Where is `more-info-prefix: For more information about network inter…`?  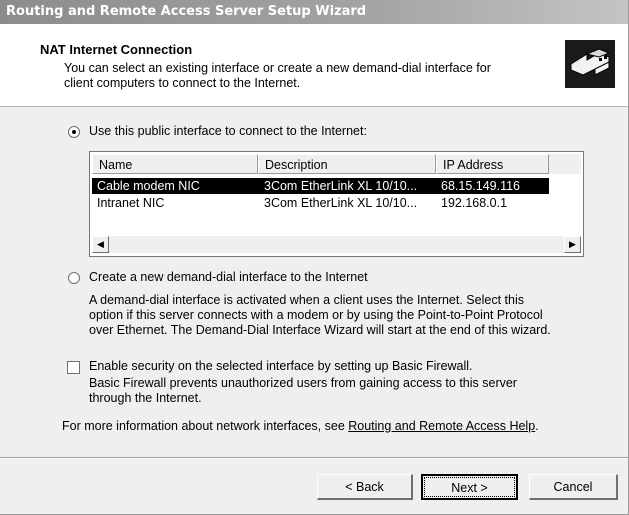
more-info-prefix: For more information about network inter… is located at coordinates (205, 426).